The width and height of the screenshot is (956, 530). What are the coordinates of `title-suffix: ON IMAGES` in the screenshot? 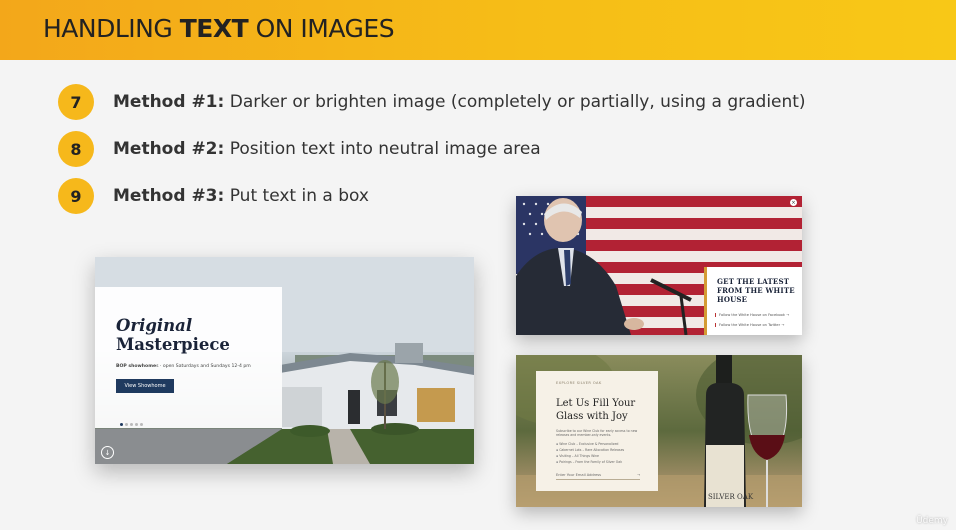 It's located at (325, 28).